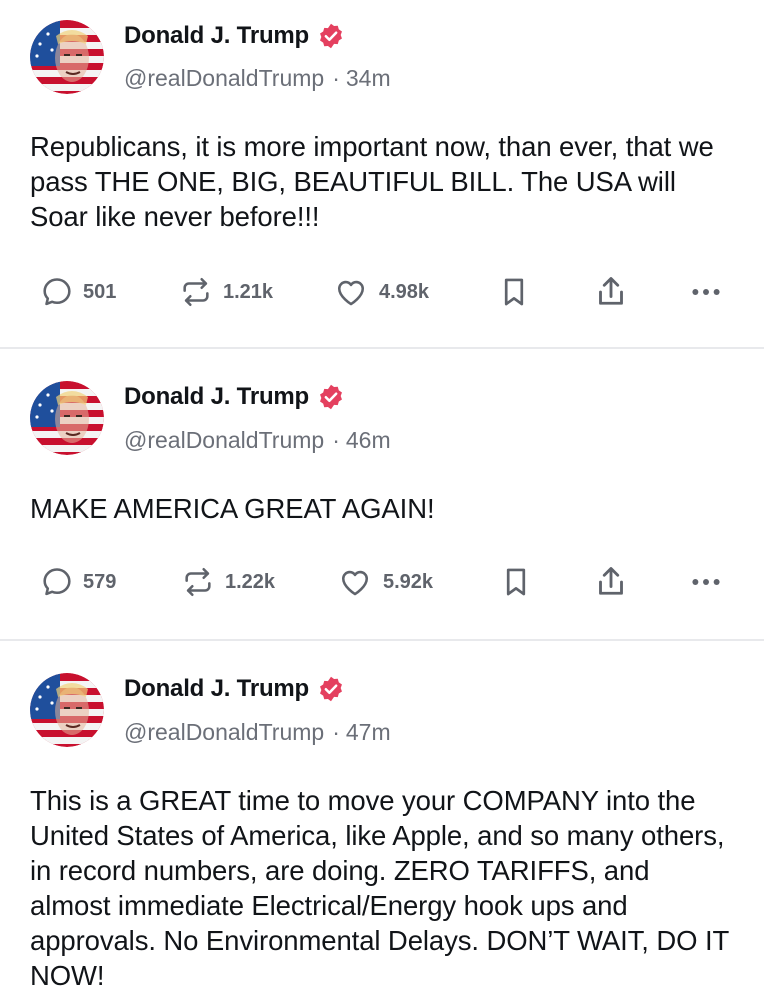 The width and height of the screenshot is (764, 1000). I want to click on post-timestamp: 47m, so click(368, 732).